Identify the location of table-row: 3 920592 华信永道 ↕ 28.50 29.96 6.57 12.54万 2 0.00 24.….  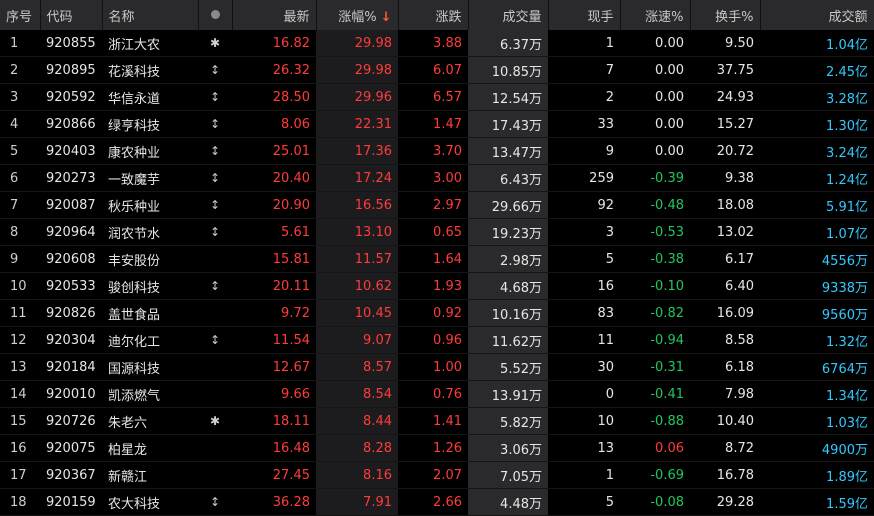
(437, 97).